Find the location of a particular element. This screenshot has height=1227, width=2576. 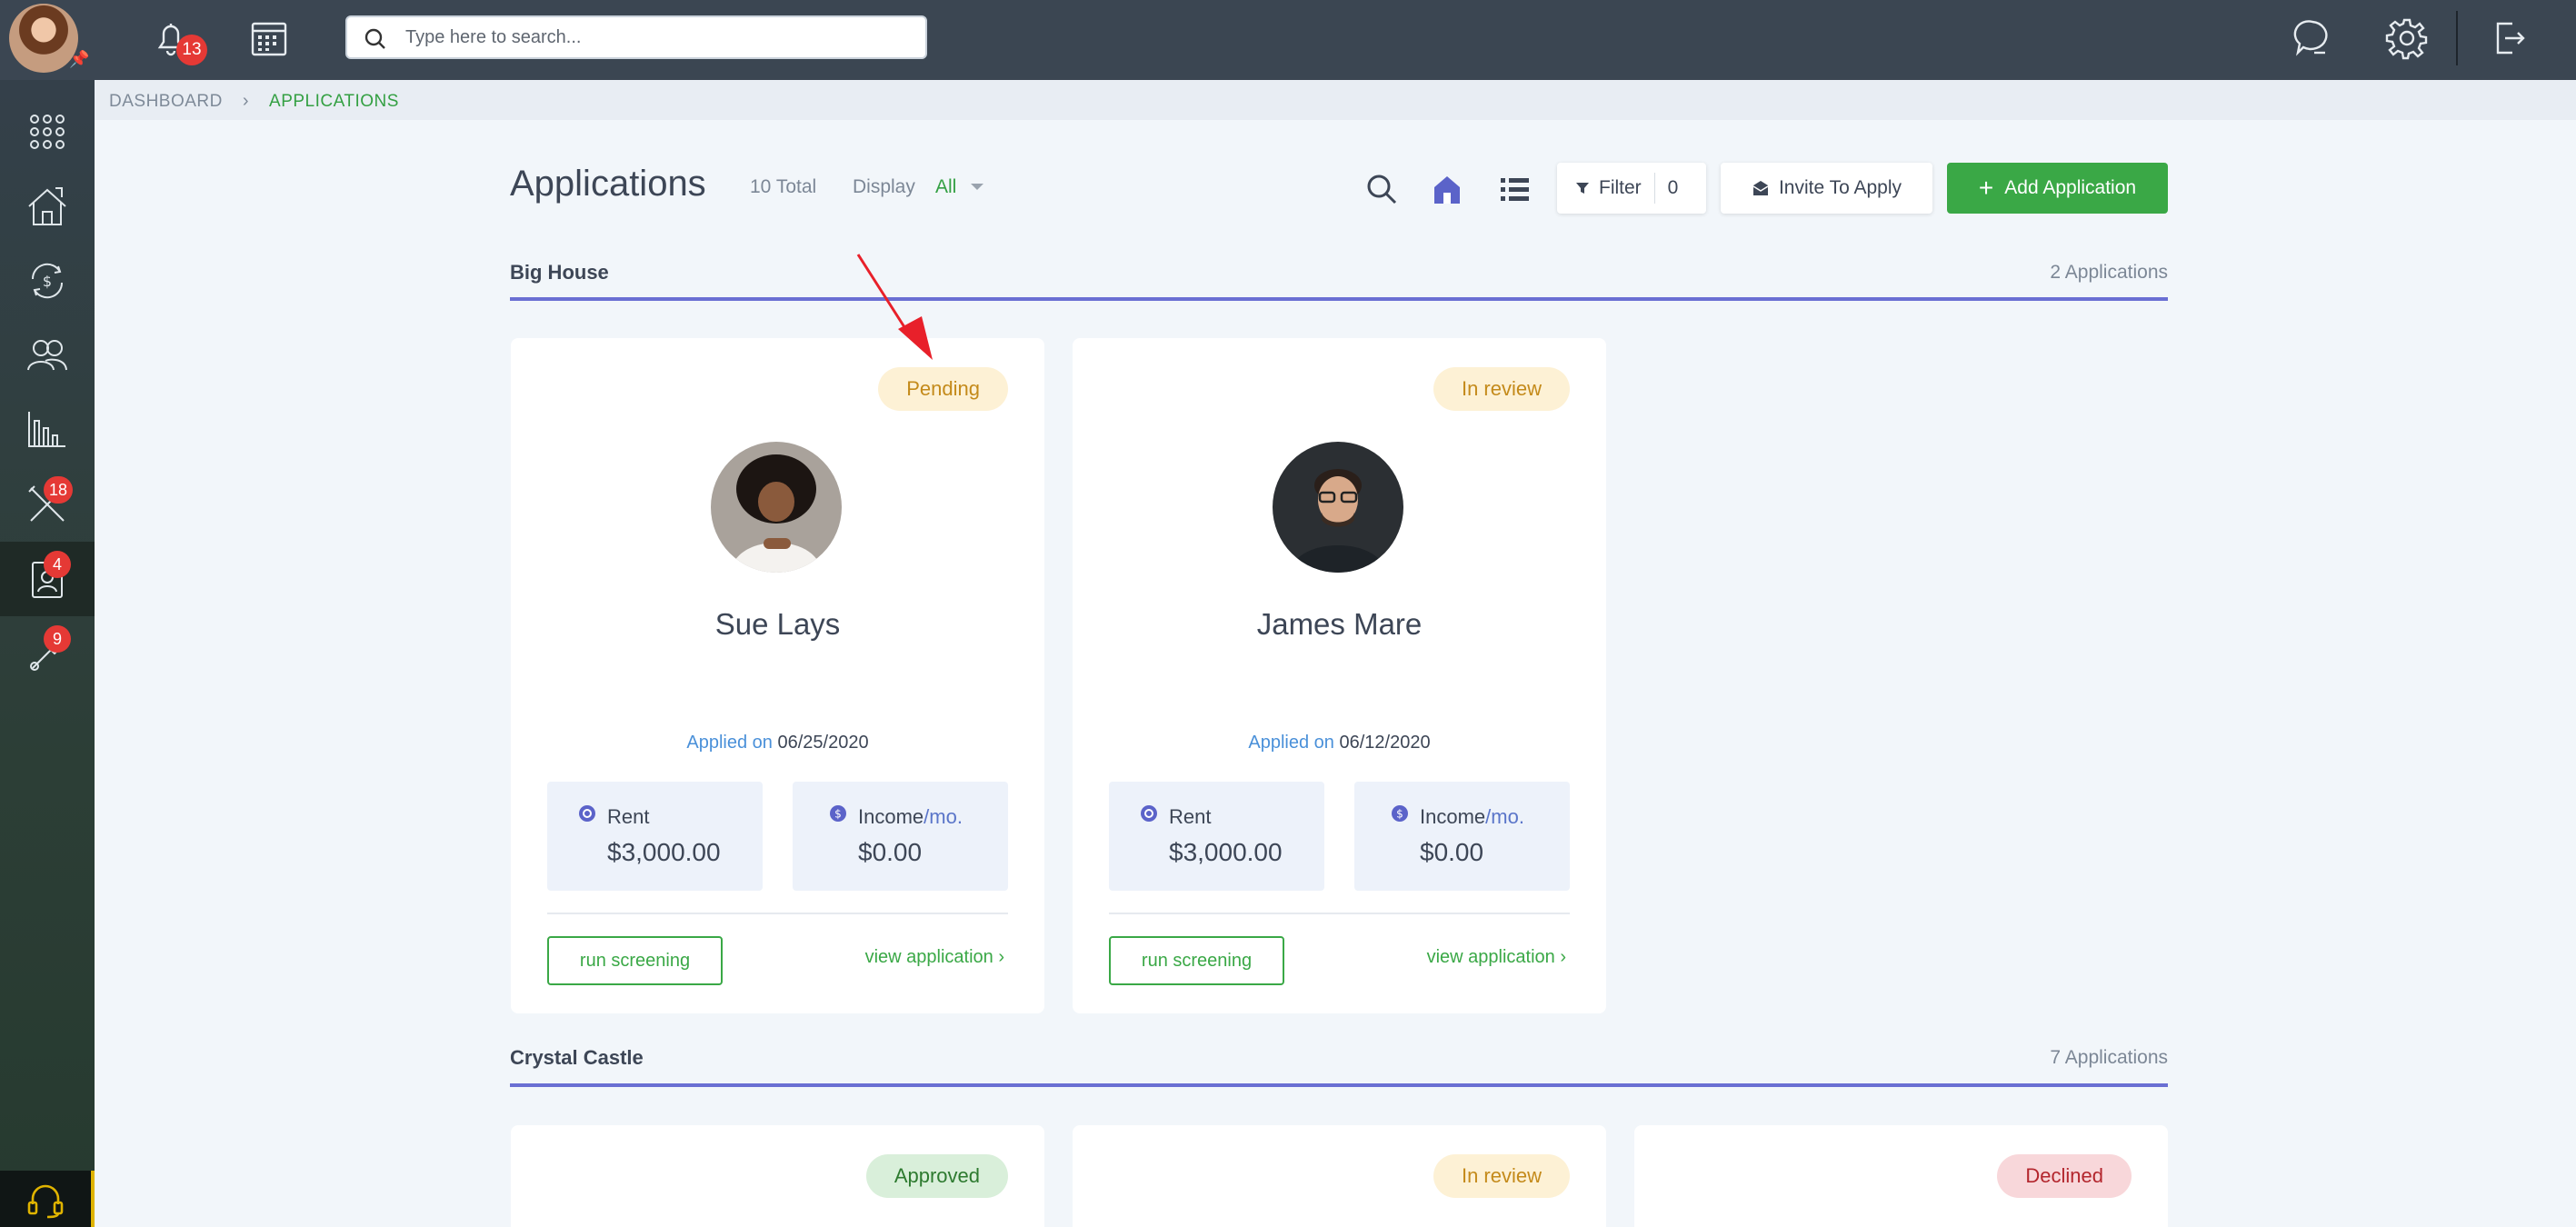

sidebar-item-payments: $ is located at coordinates (48, 281).